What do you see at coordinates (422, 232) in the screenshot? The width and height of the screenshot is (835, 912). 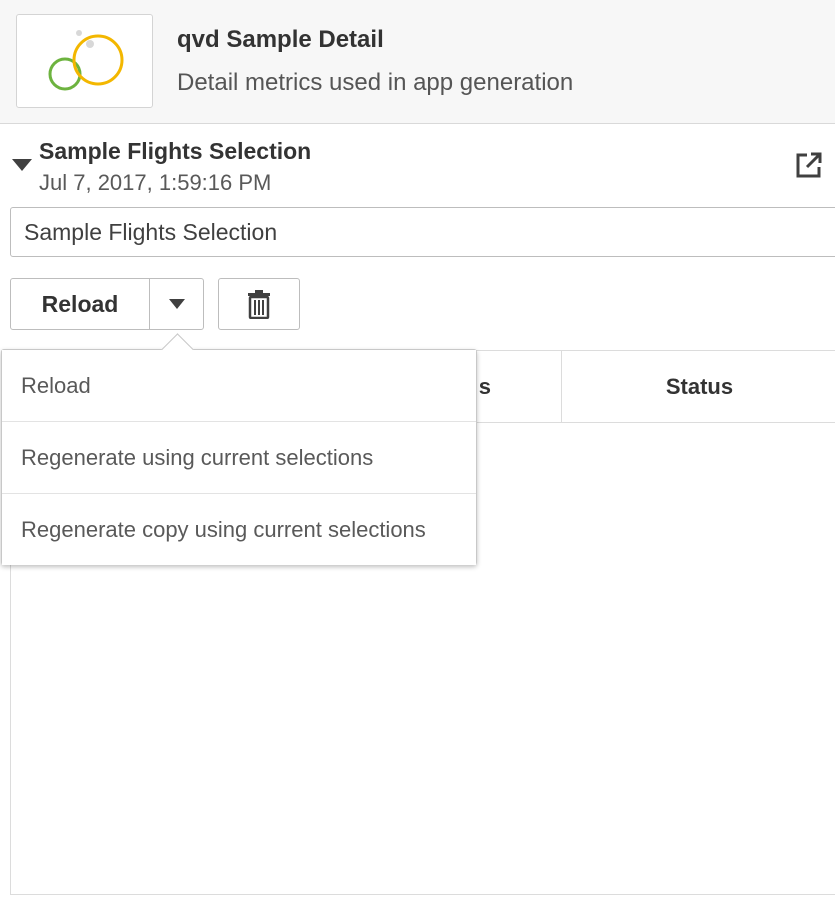 I see `selection-name-input` at bounding box center [422, 232].